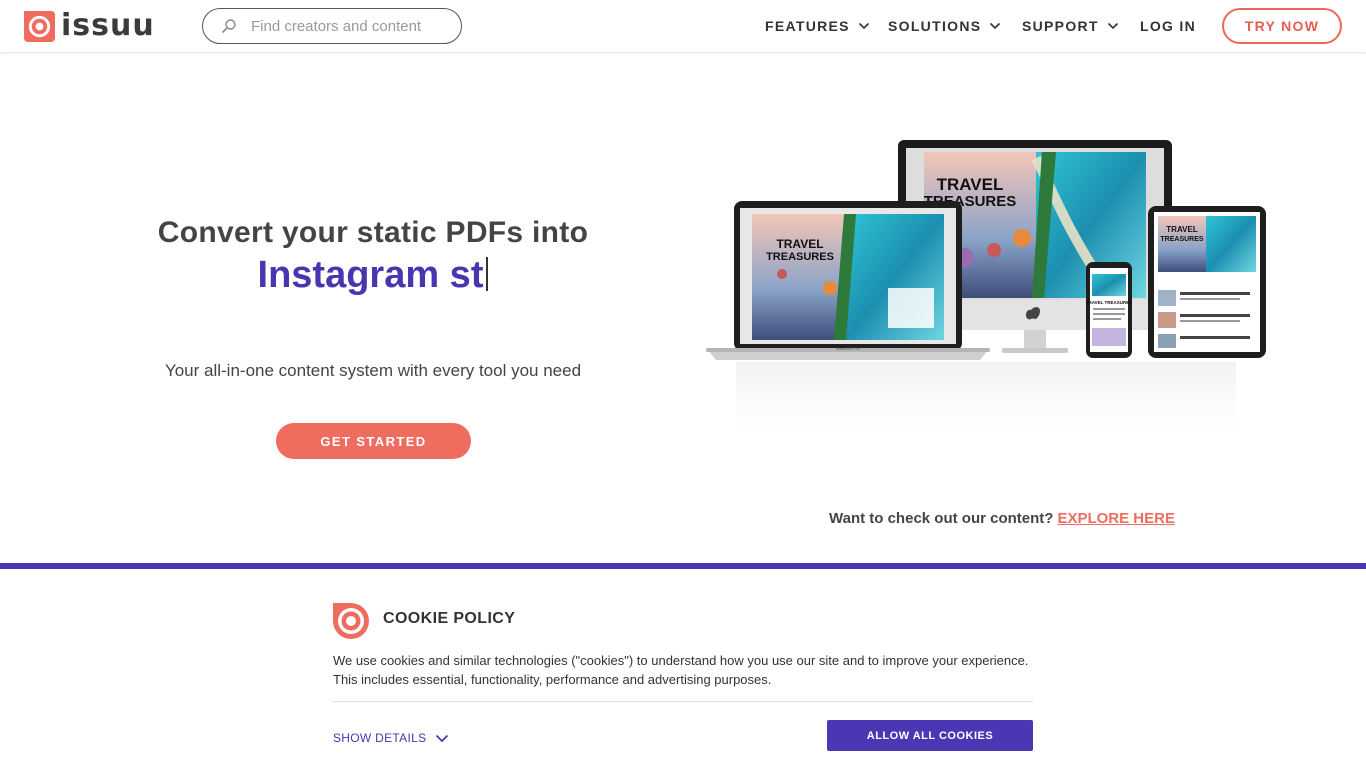 Image resolution: width=1366 pixels, height=768 pixels. I want to click on nav-solutions-label: SOLUTIONS, so click(935, 26).